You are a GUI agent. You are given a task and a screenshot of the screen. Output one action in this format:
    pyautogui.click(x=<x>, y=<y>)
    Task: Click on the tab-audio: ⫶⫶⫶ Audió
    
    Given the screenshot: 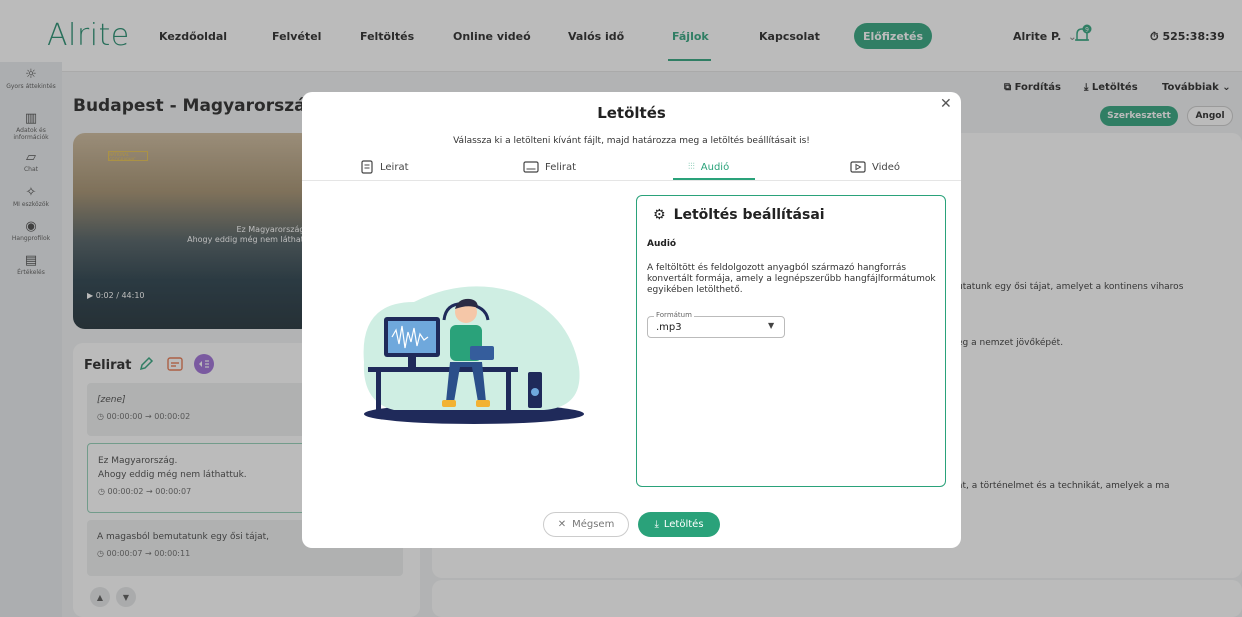 What is the action you would take?
    pyautogui.click(x=708, y=167)
    